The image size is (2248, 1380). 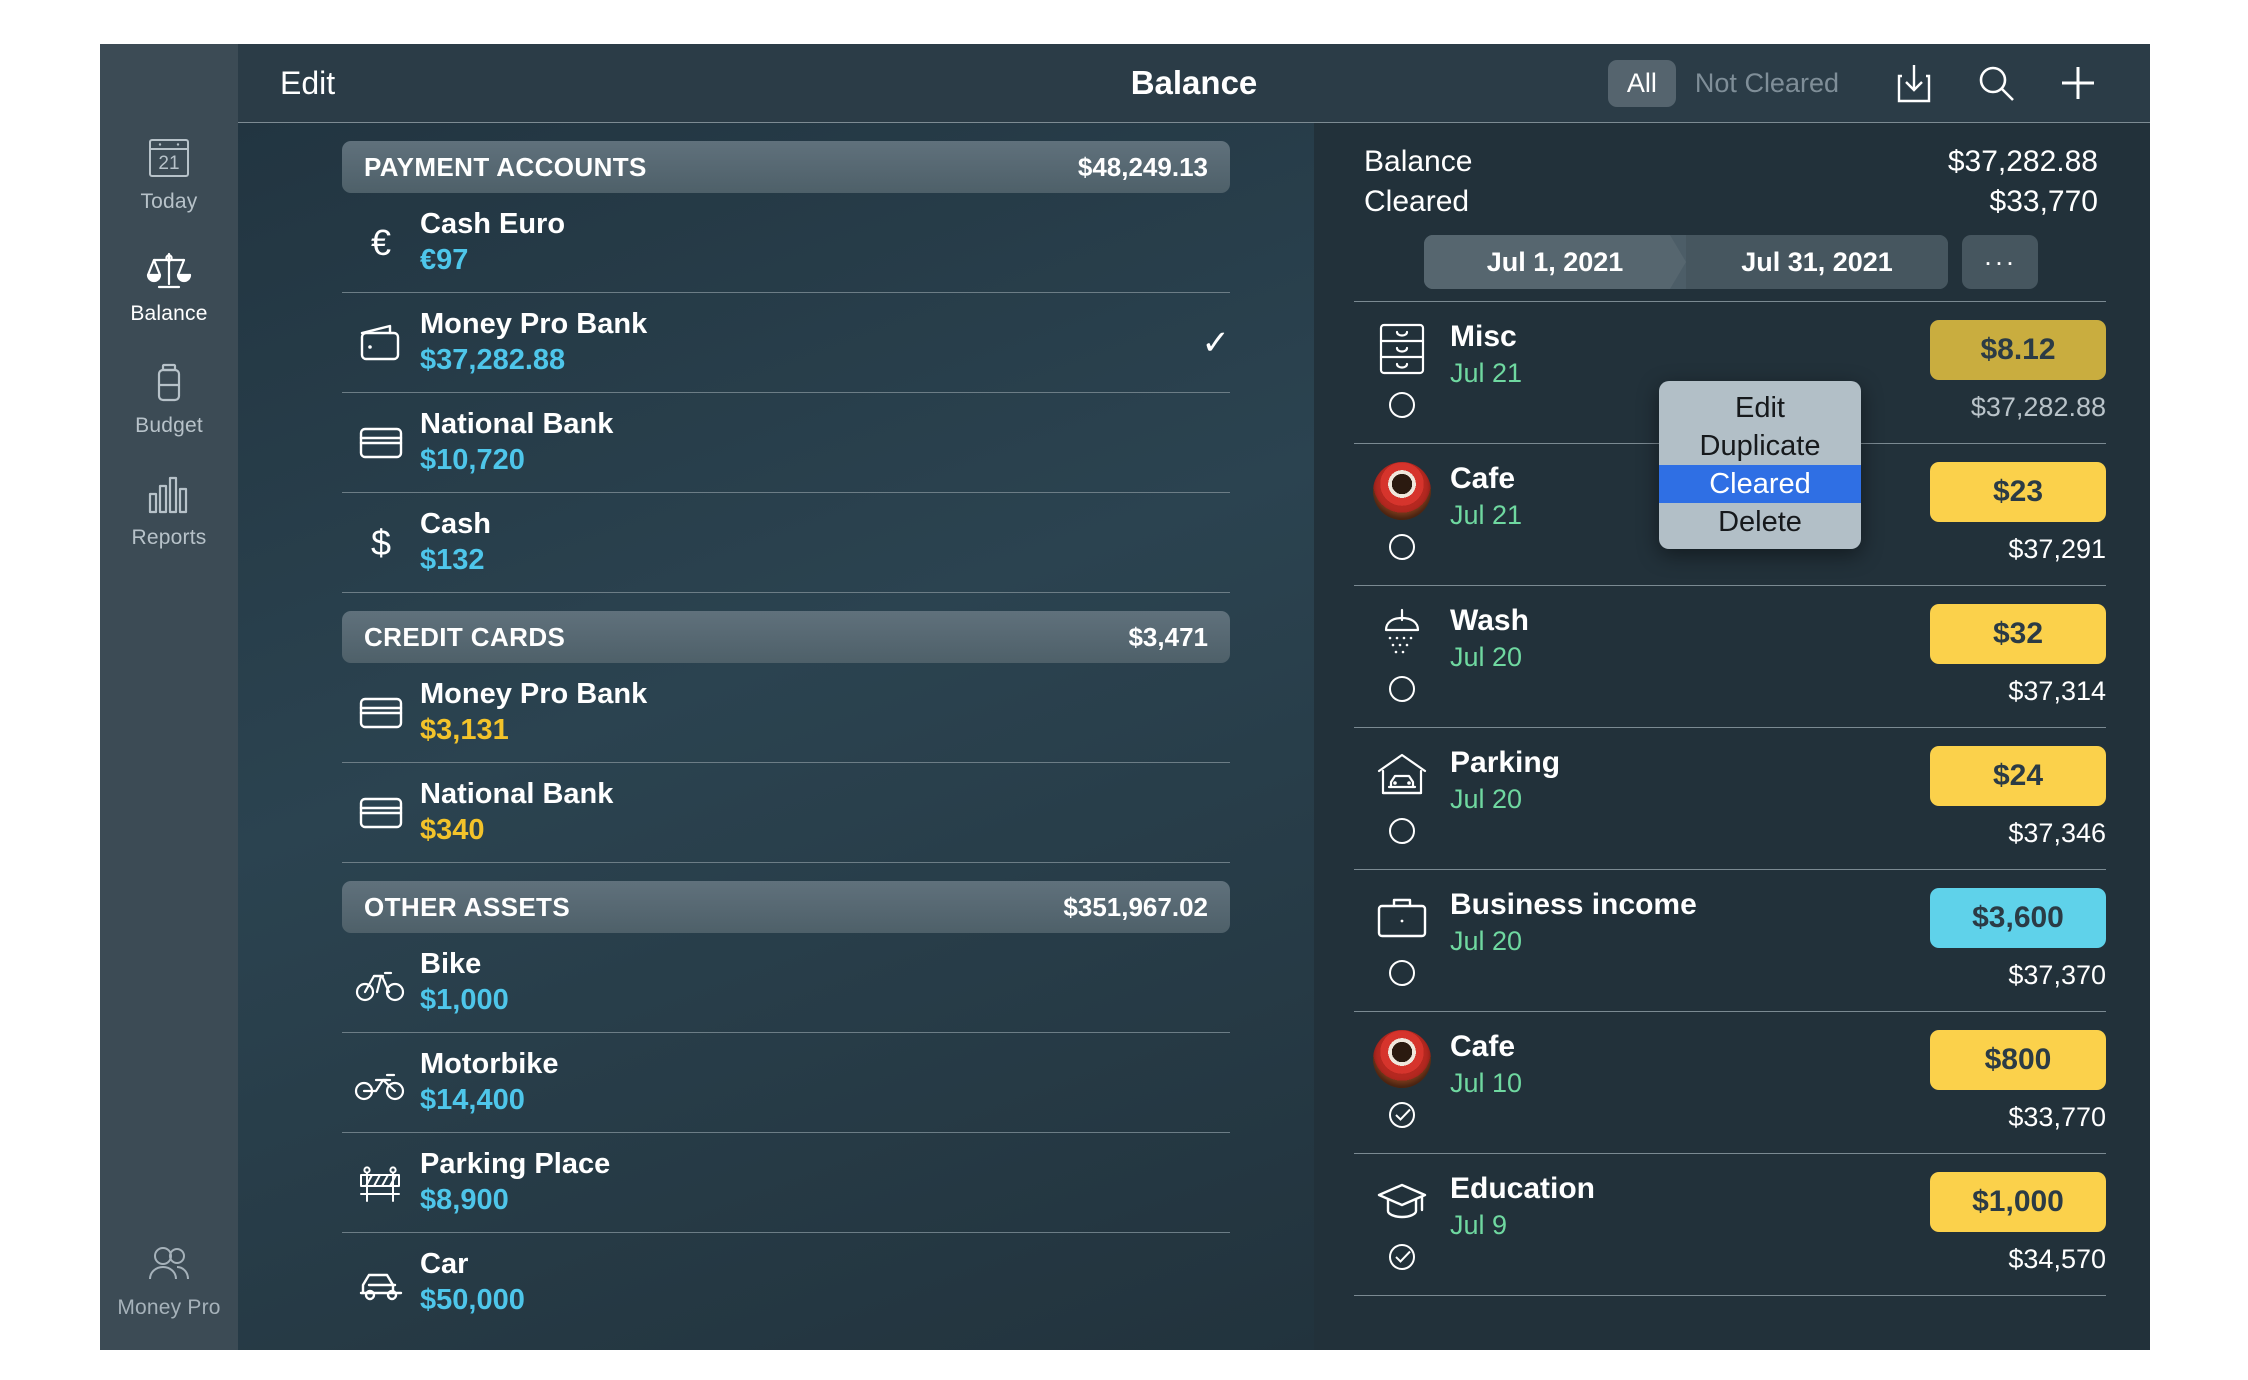 I want to click on filter-not-cleared: Not Cleared, so click(x=1767, y=83).